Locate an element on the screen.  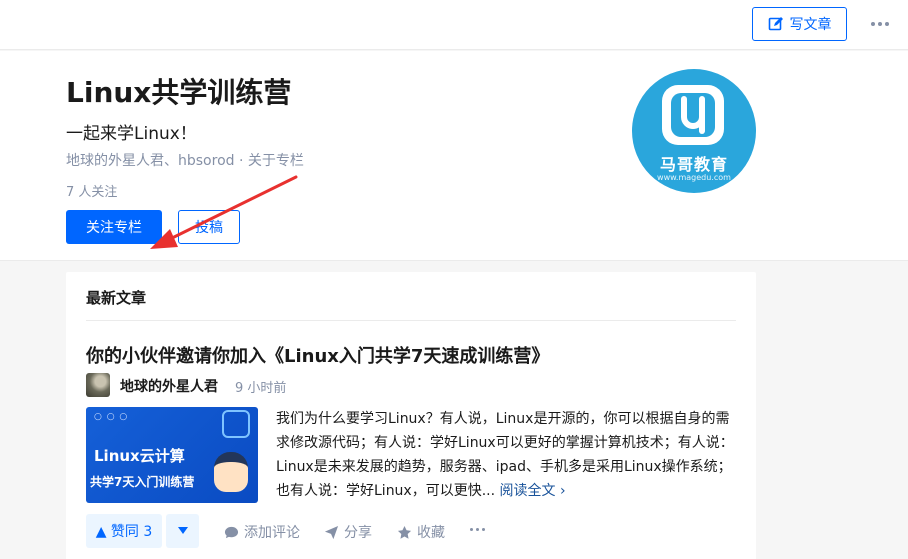
column-logo: 马哥教育 www.magedu.com is located at coordinates (694, 131).